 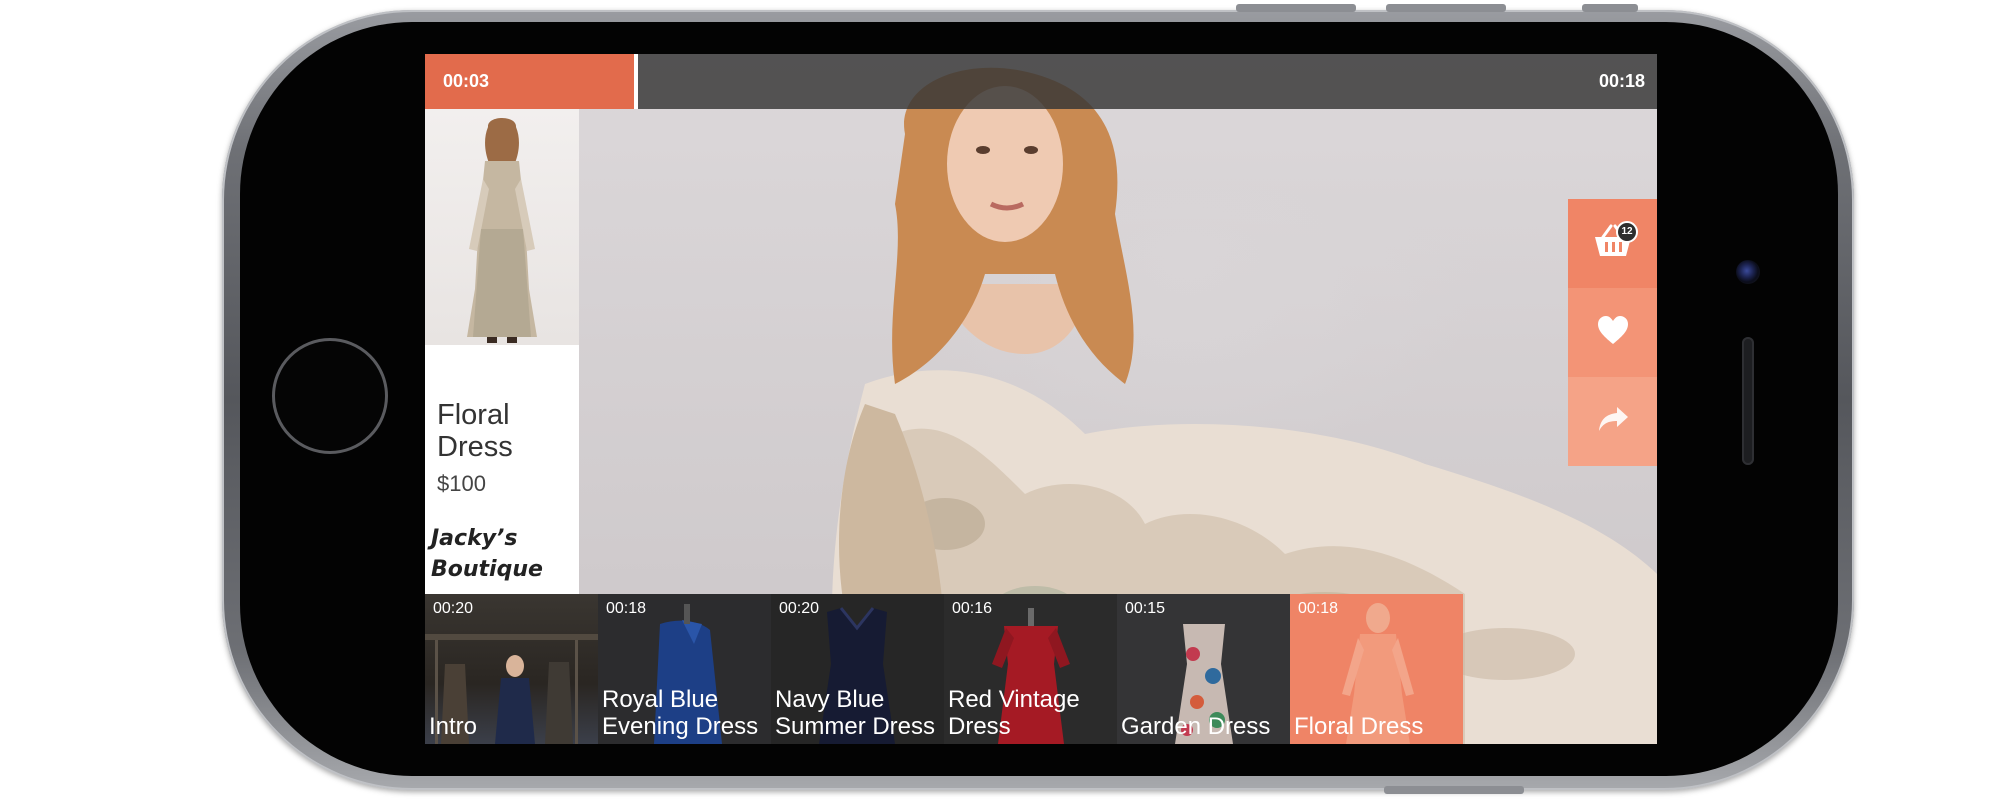 What do you see at coordinates (1014, 713) in the screenshot?
I see `item-title: Red Vintage Dress` at bounding box center [1014, 713].